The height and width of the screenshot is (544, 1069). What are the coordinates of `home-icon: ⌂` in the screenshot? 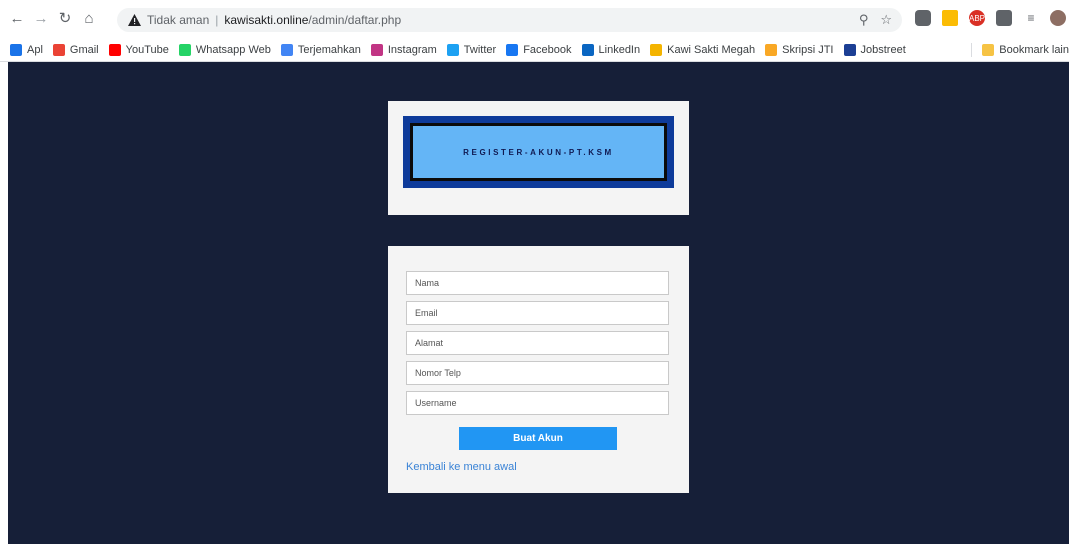 It's located at (89, 19).